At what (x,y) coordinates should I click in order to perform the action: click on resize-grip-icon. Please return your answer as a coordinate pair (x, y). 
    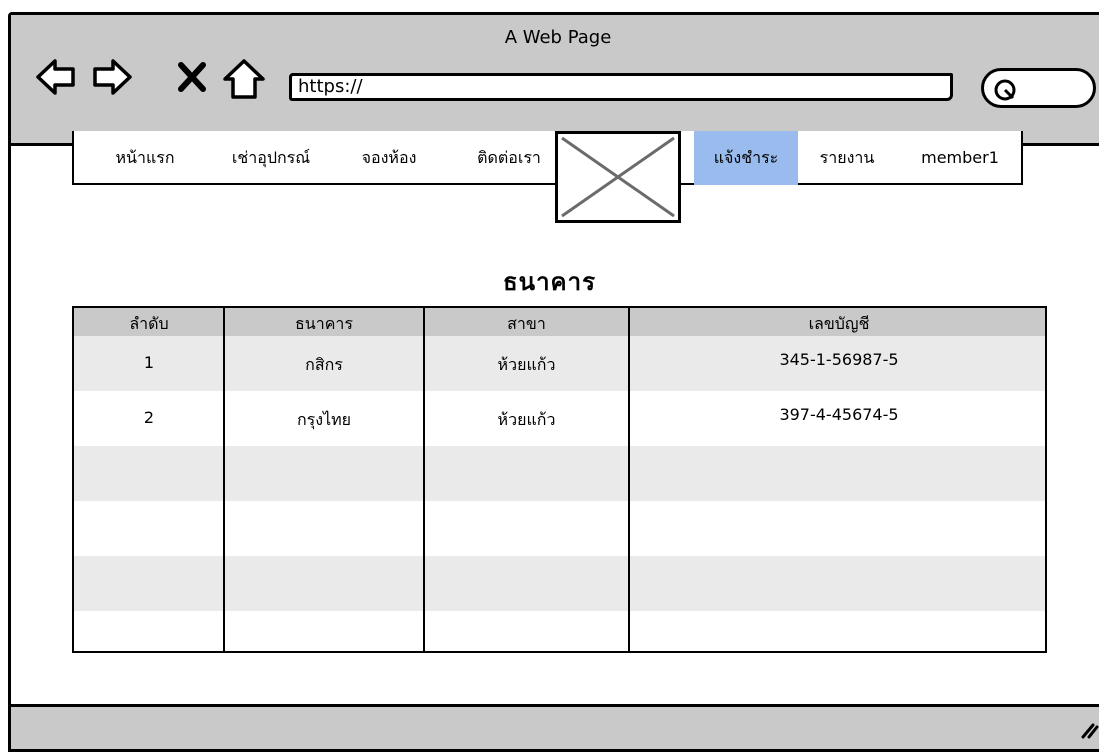
    Looking at the image, I should click on (1088, 730).